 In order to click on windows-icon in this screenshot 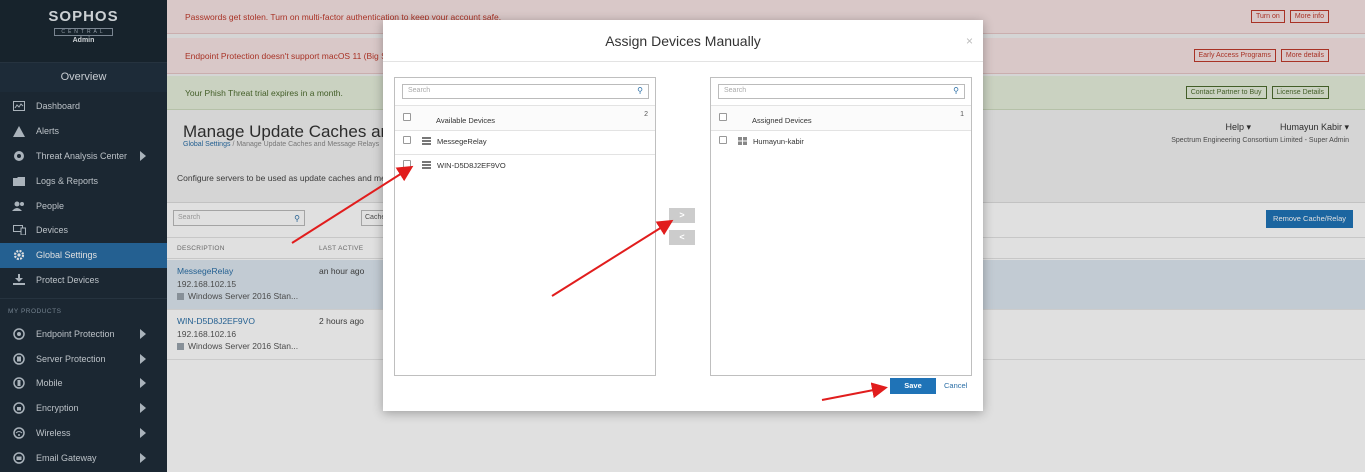, I will do `click(742, 141)`.